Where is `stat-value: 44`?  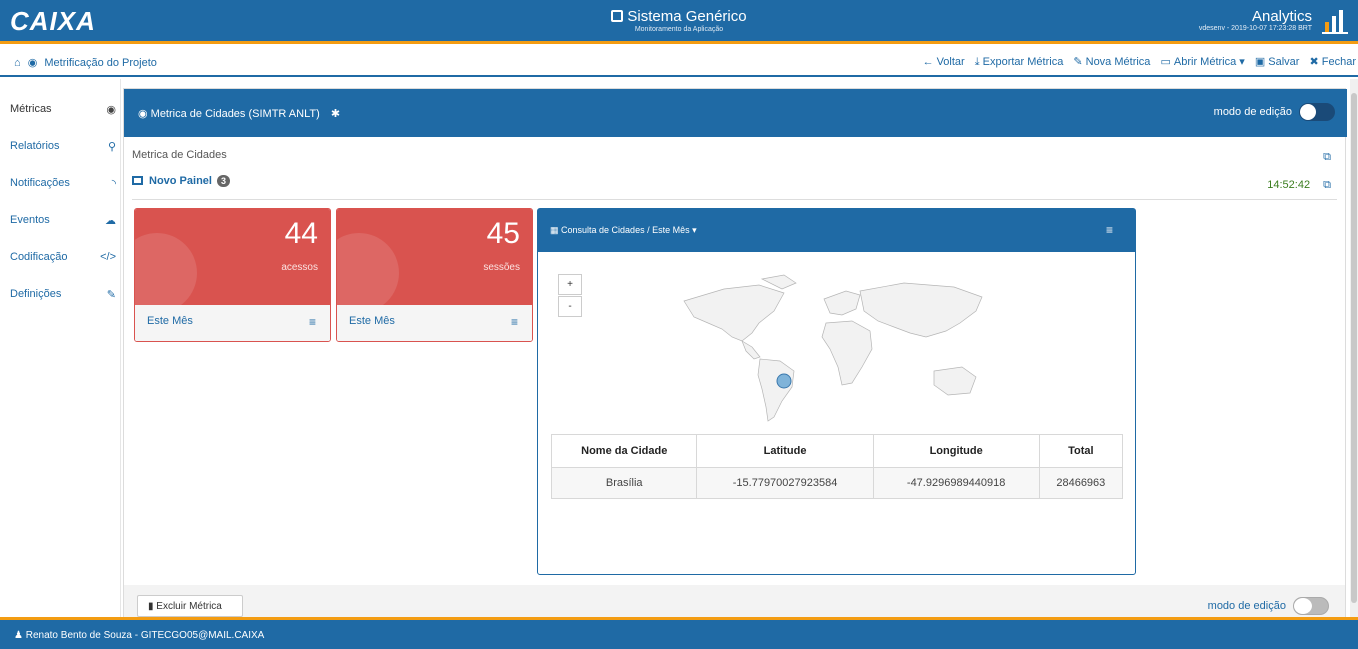 stat-value: 44 is located at coordinates (301, 233).